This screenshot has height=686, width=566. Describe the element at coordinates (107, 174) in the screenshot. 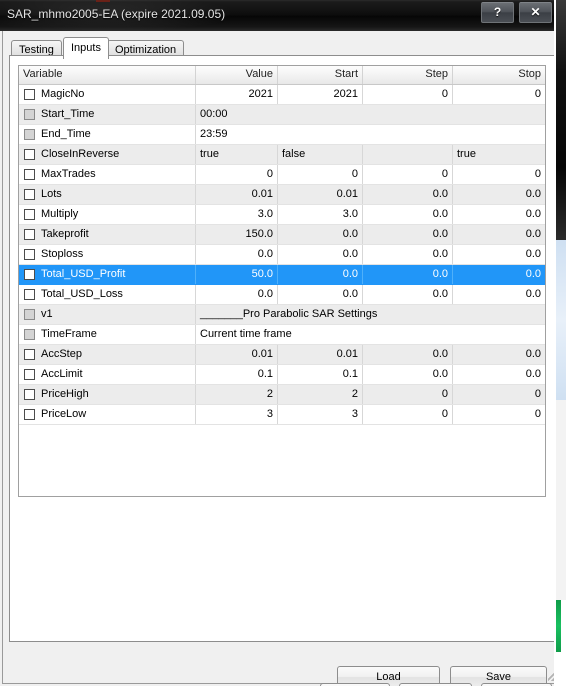

I see `cell-variable: MaxTrades` at that location.